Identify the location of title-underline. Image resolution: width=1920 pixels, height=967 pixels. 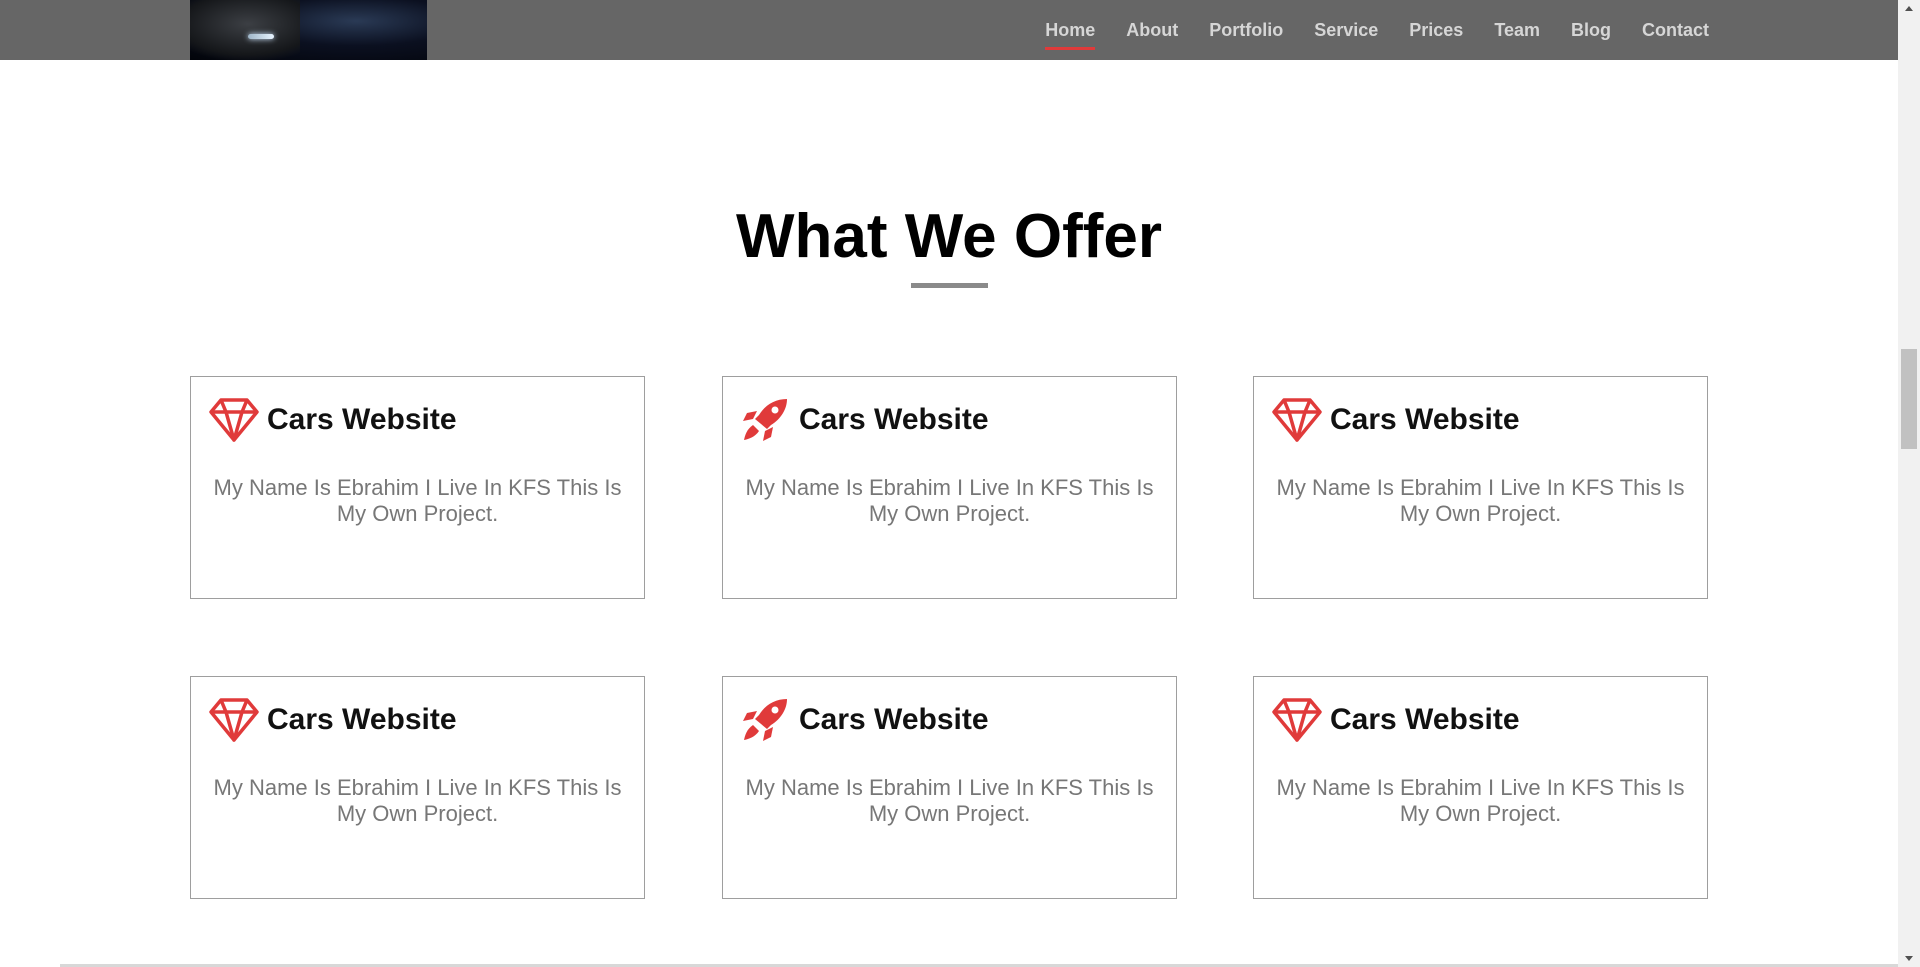
(949, 285).